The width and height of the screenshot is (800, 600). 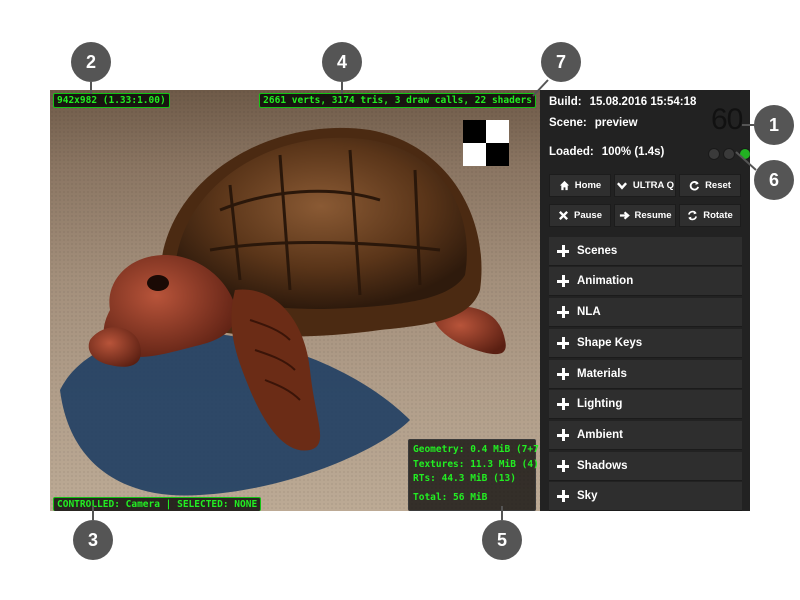 I want to click on callout-6: 6, so click(x=774, y=180).